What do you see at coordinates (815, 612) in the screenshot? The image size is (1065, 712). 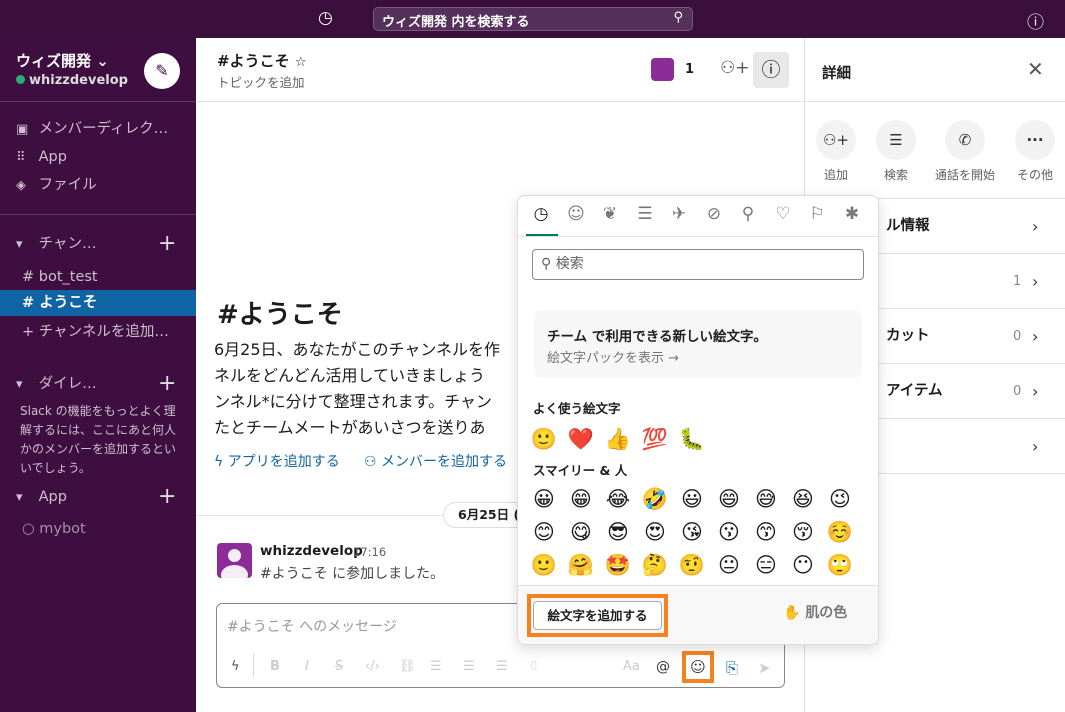 I see `skin-tone-button: ✋ 肌の色` at bounding box center [815, 612].